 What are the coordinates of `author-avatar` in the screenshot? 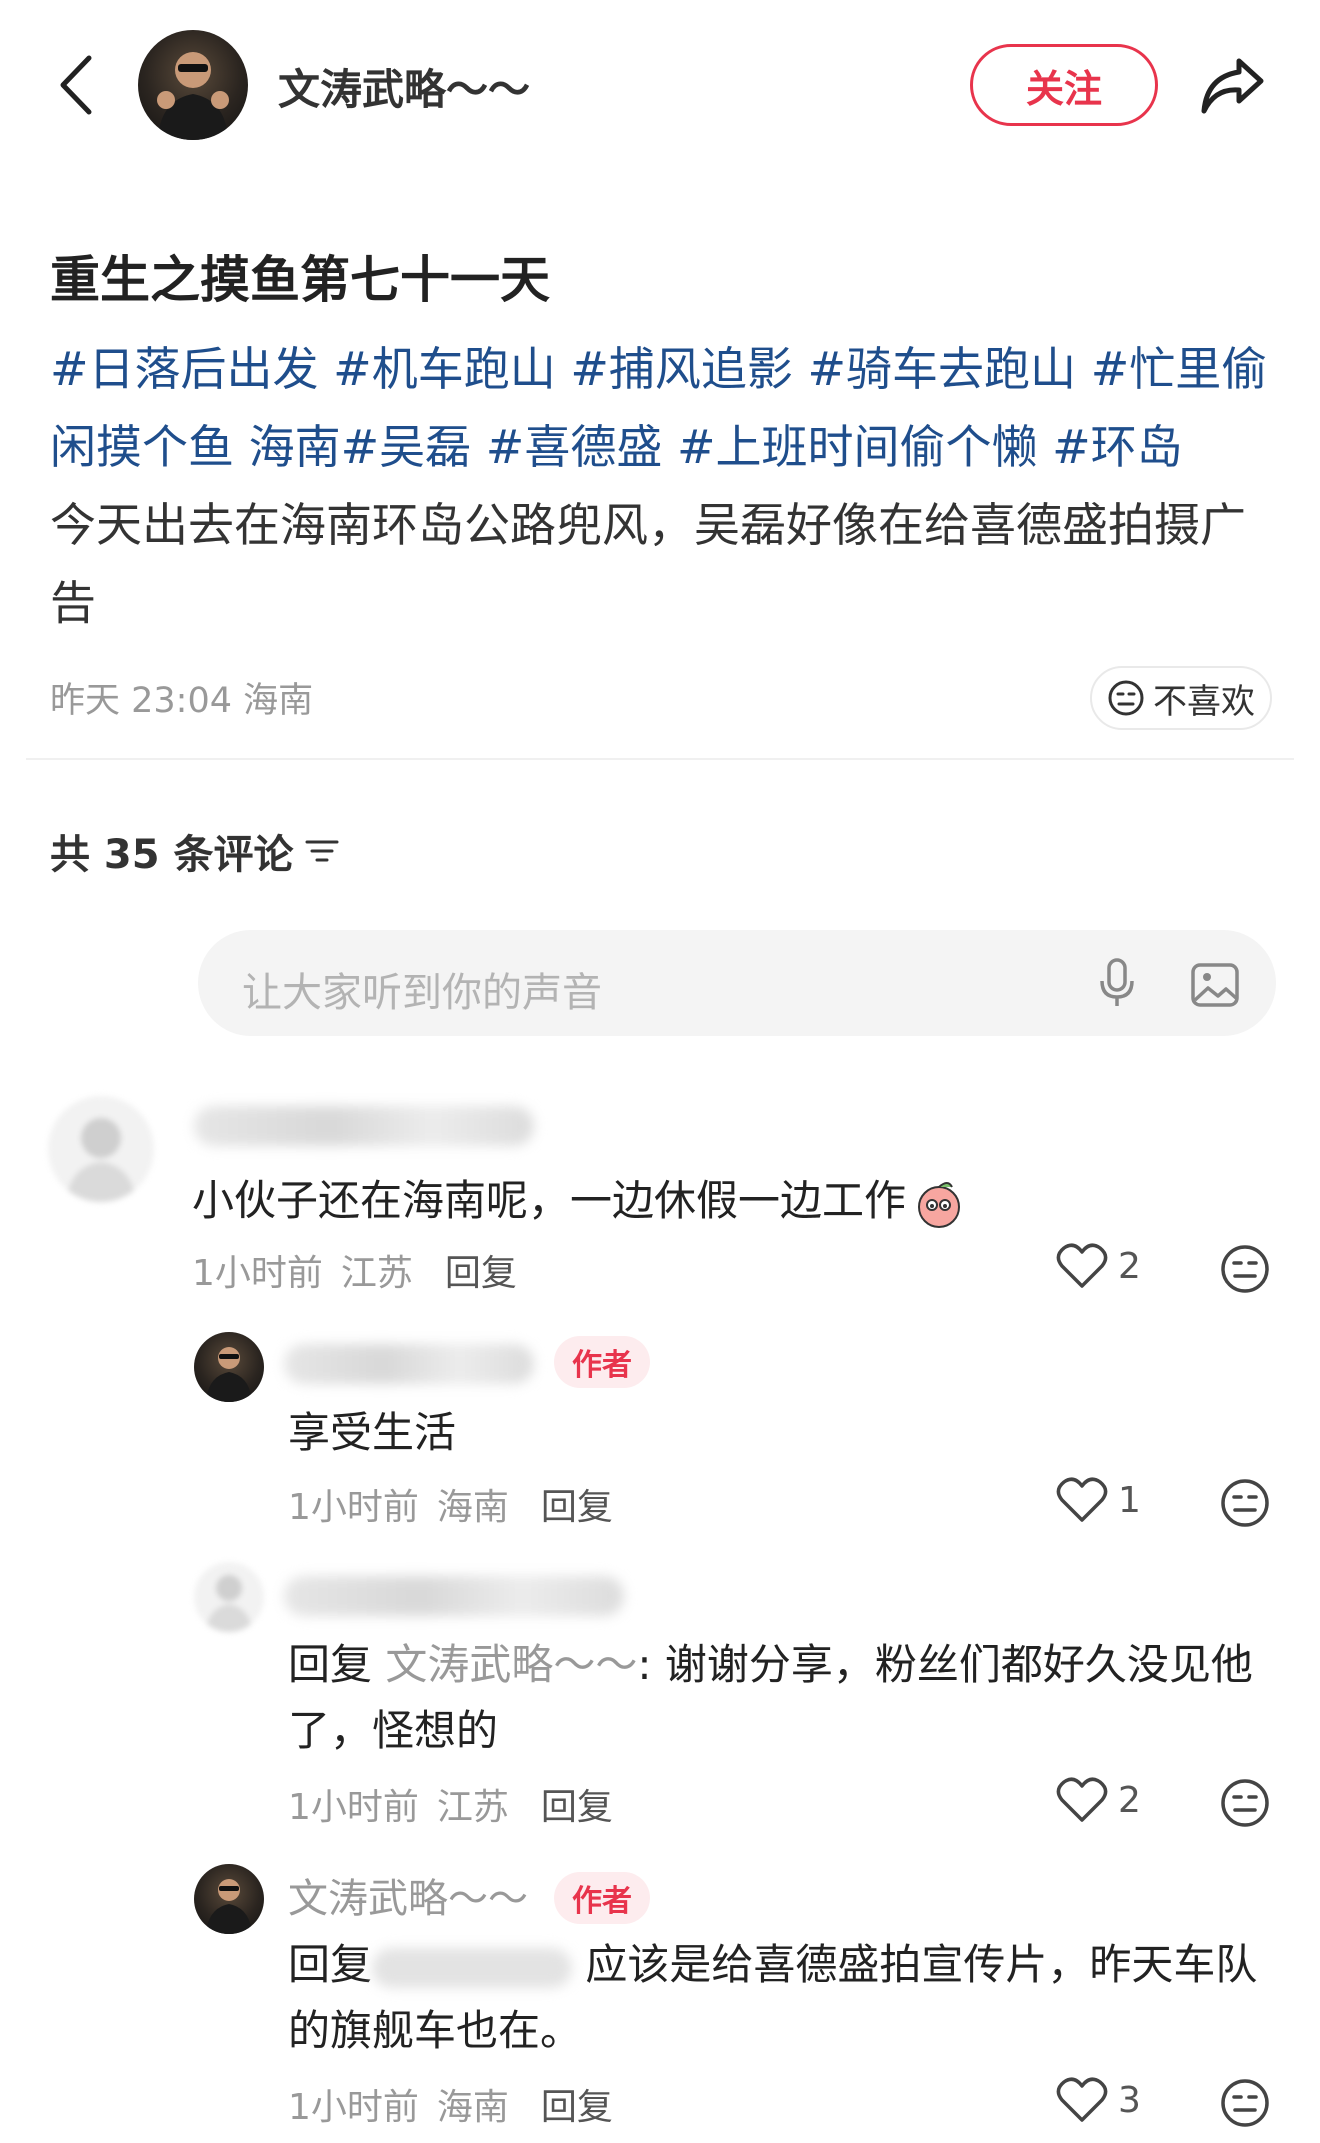 It's located at (193, 85).